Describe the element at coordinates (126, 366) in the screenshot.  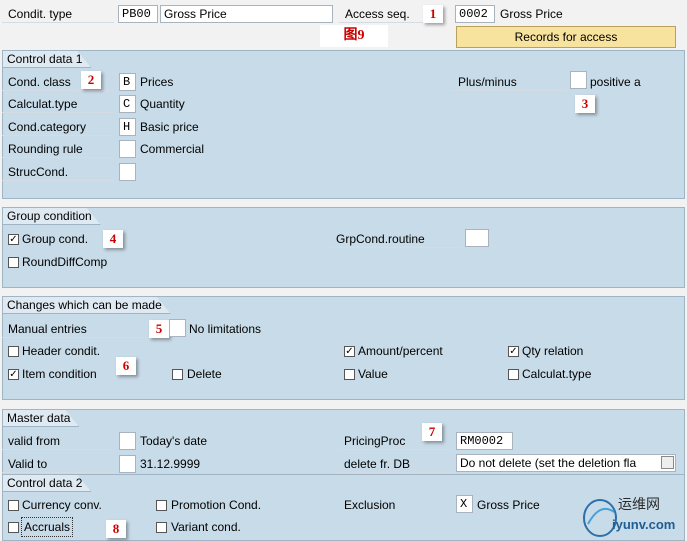
I see `marker-6: 6` at that location.